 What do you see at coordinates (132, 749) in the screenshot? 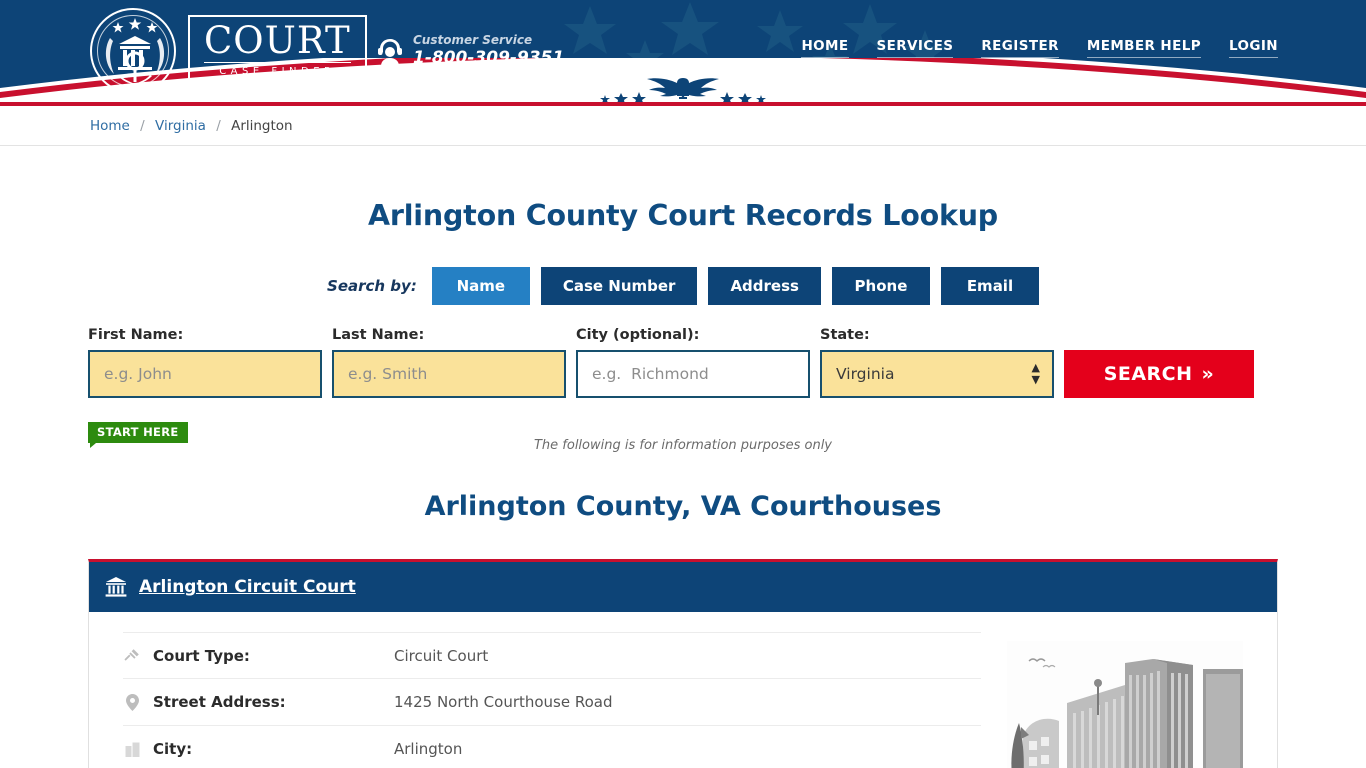
I see `city-icon` at bounding box center [132, 749].